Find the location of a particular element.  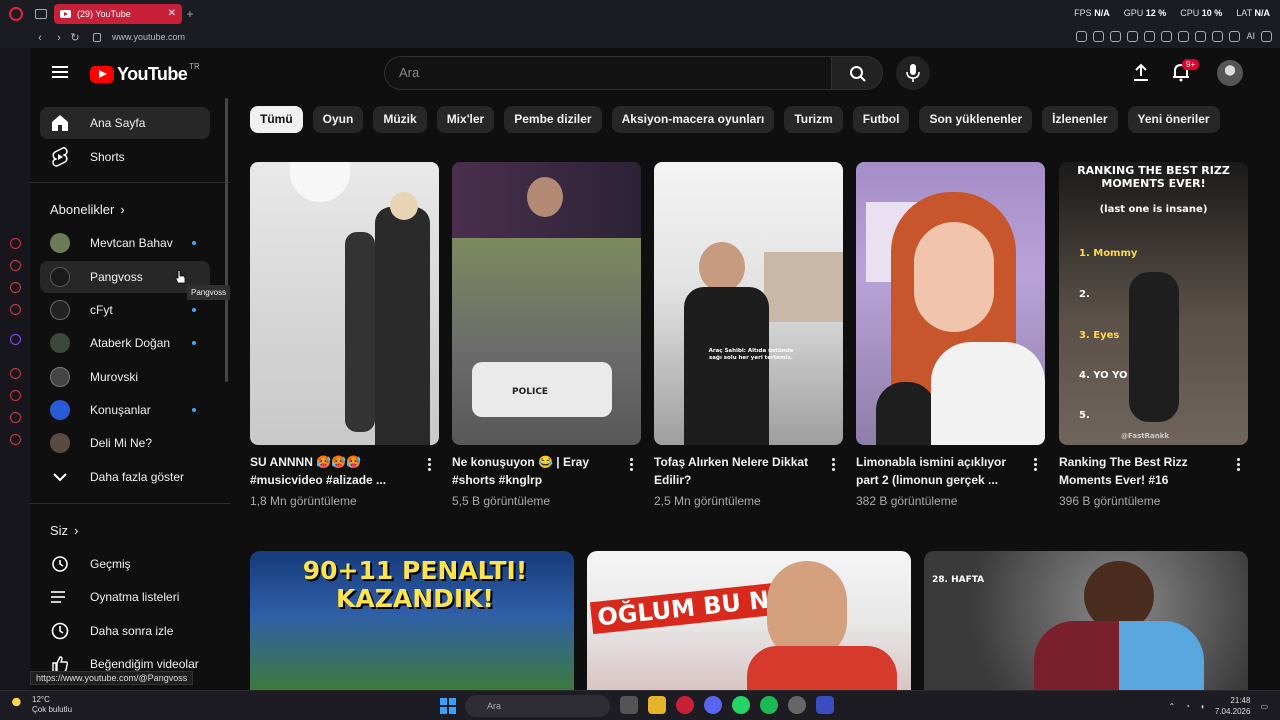

back-icon: ‹ is located at coordinates (40, 38).